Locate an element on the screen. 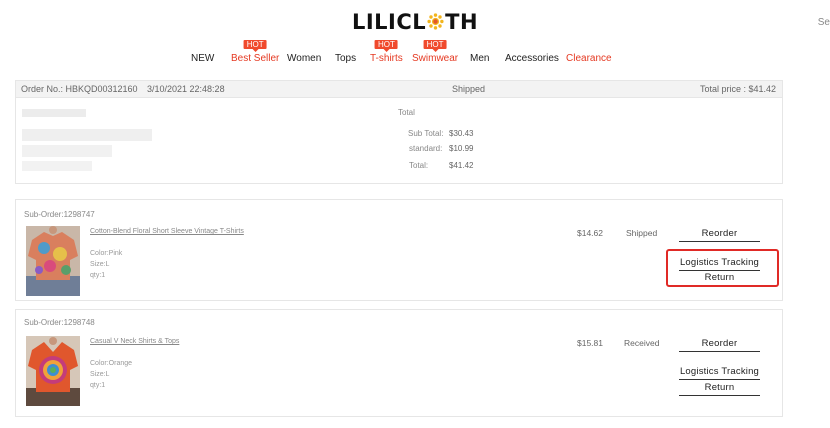 This screenshot has height=428, width=830. nav-item-t-shirts: HOT T-shirts is located at coordinates (386, 52).